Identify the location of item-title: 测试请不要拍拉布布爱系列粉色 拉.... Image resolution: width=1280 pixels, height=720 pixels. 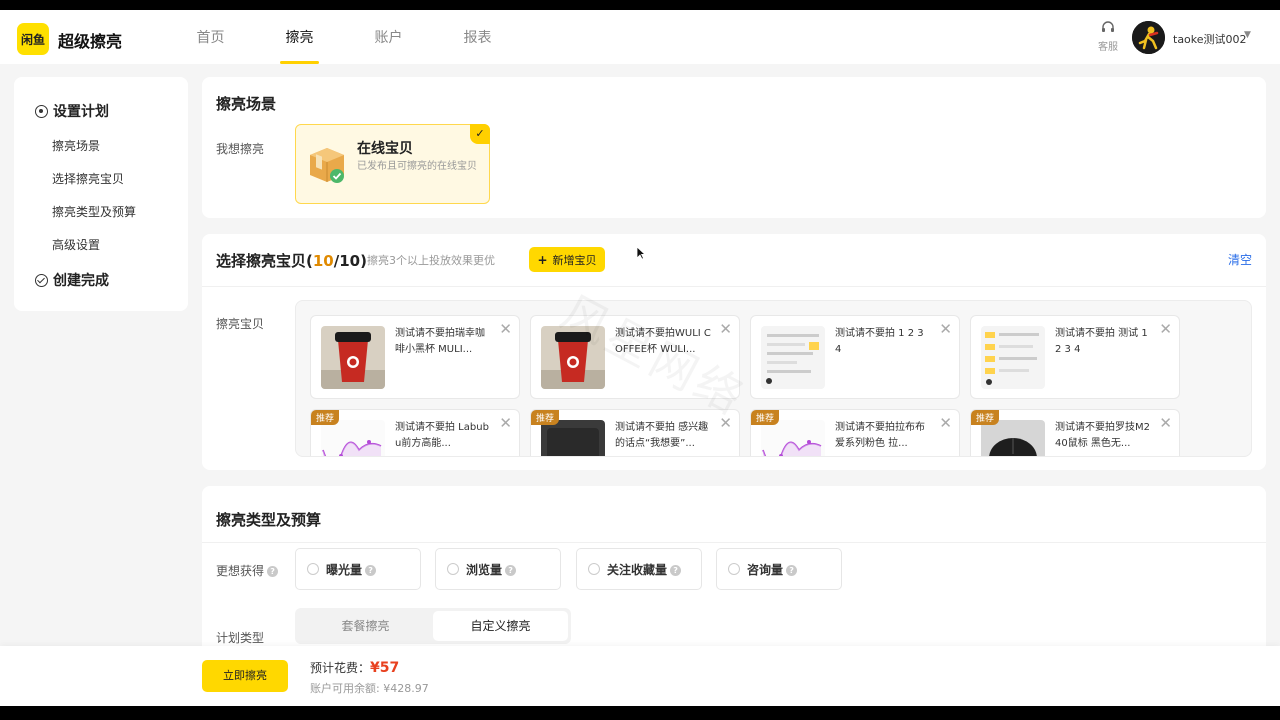
(880, 435).